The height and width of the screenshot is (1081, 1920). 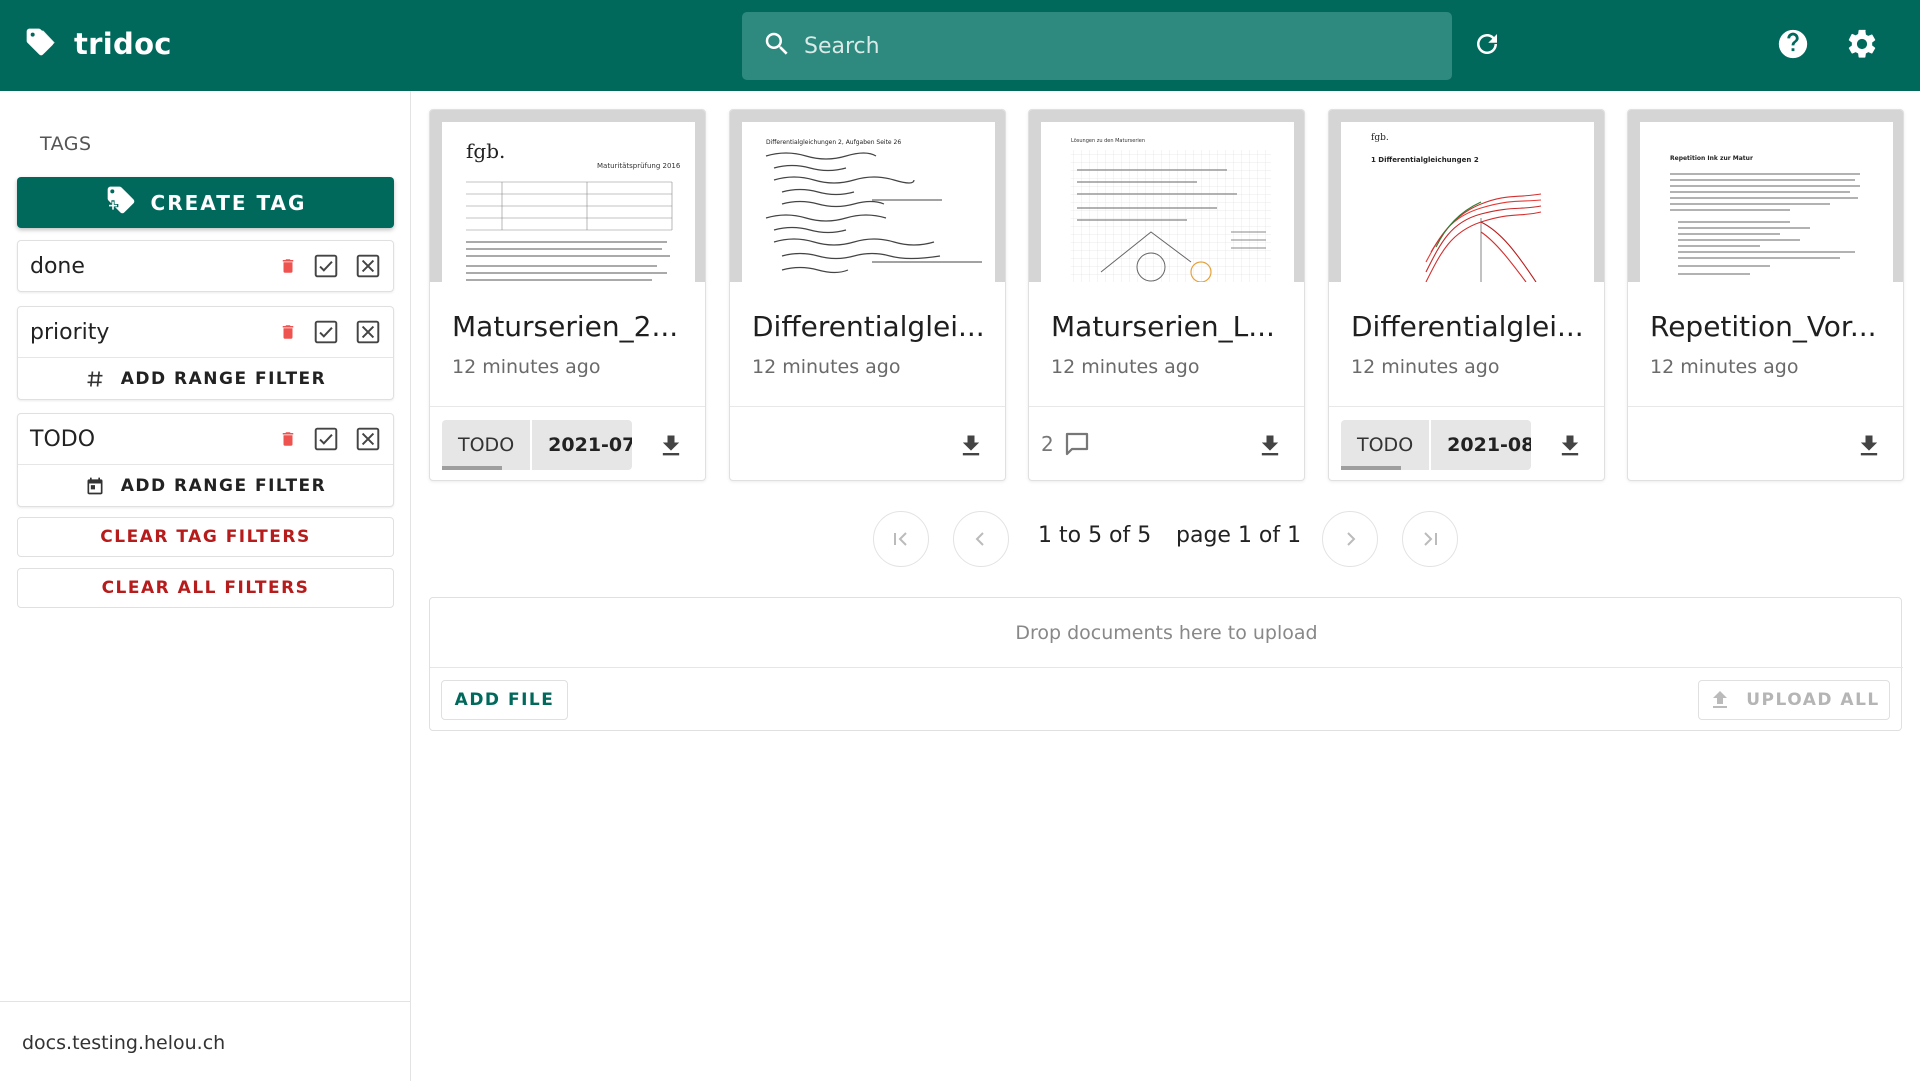 I want to click on document-footer: TODO 2021-07, so click(x=567, y=443).